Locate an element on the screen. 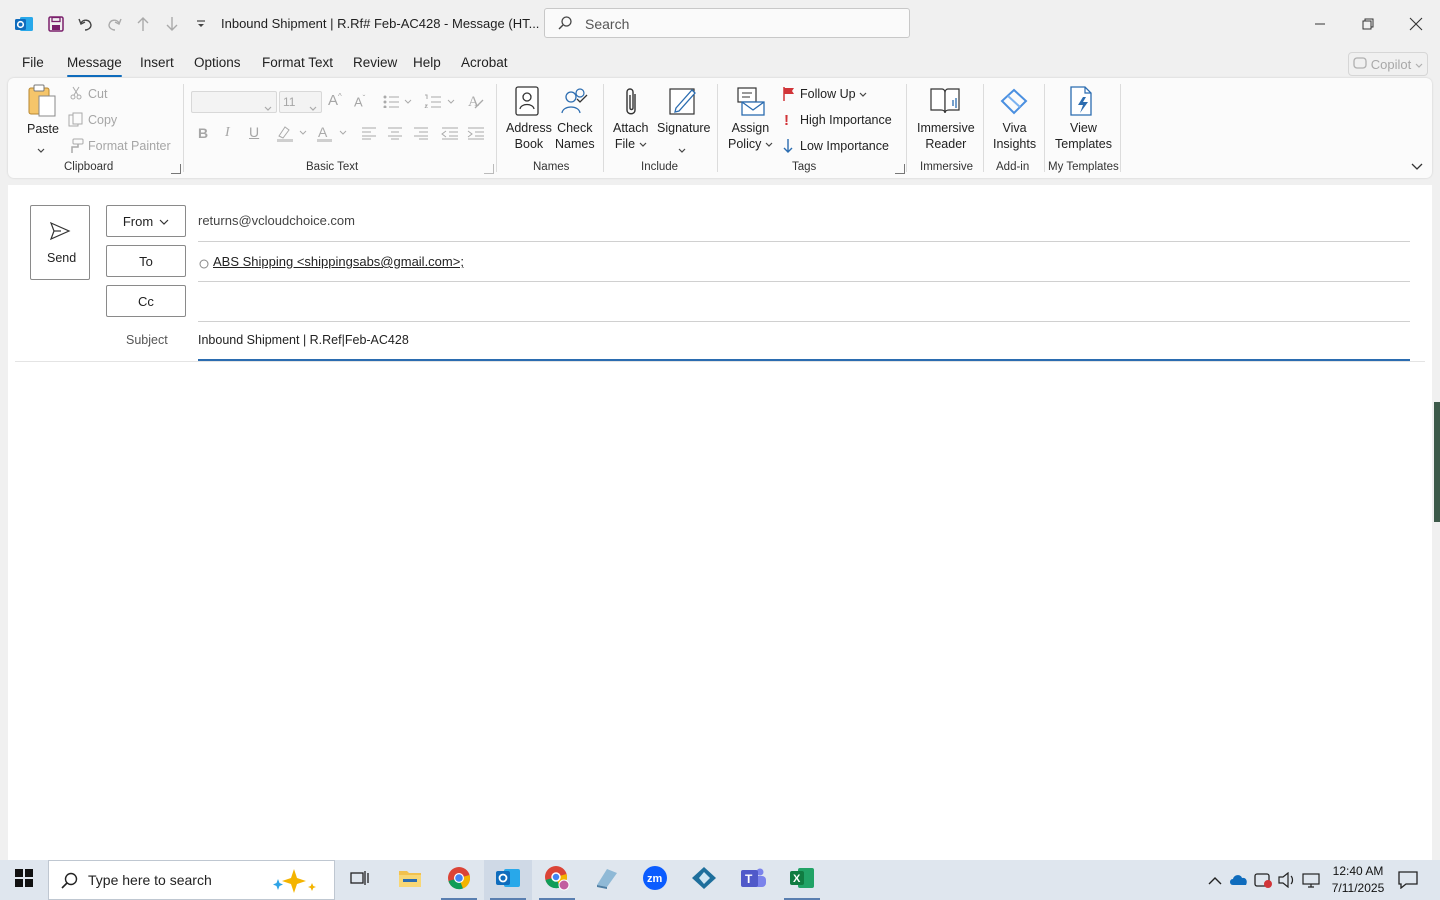 The width and height of the screenshot is (1440, 900). send-label: Send is located at coordinates (62, 258).